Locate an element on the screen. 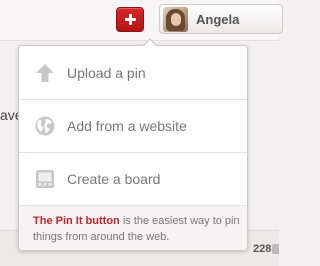 This screenshot has width=320, height=266. upload-arrow-icon is located at coordinates (45, 73).